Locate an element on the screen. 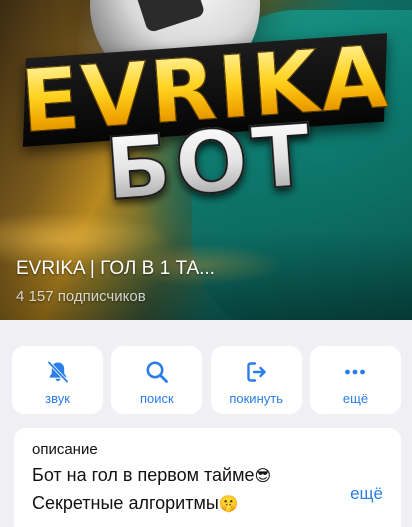 The image size is (412, 527). more-dots-icon is located at coordinates (355, 372).